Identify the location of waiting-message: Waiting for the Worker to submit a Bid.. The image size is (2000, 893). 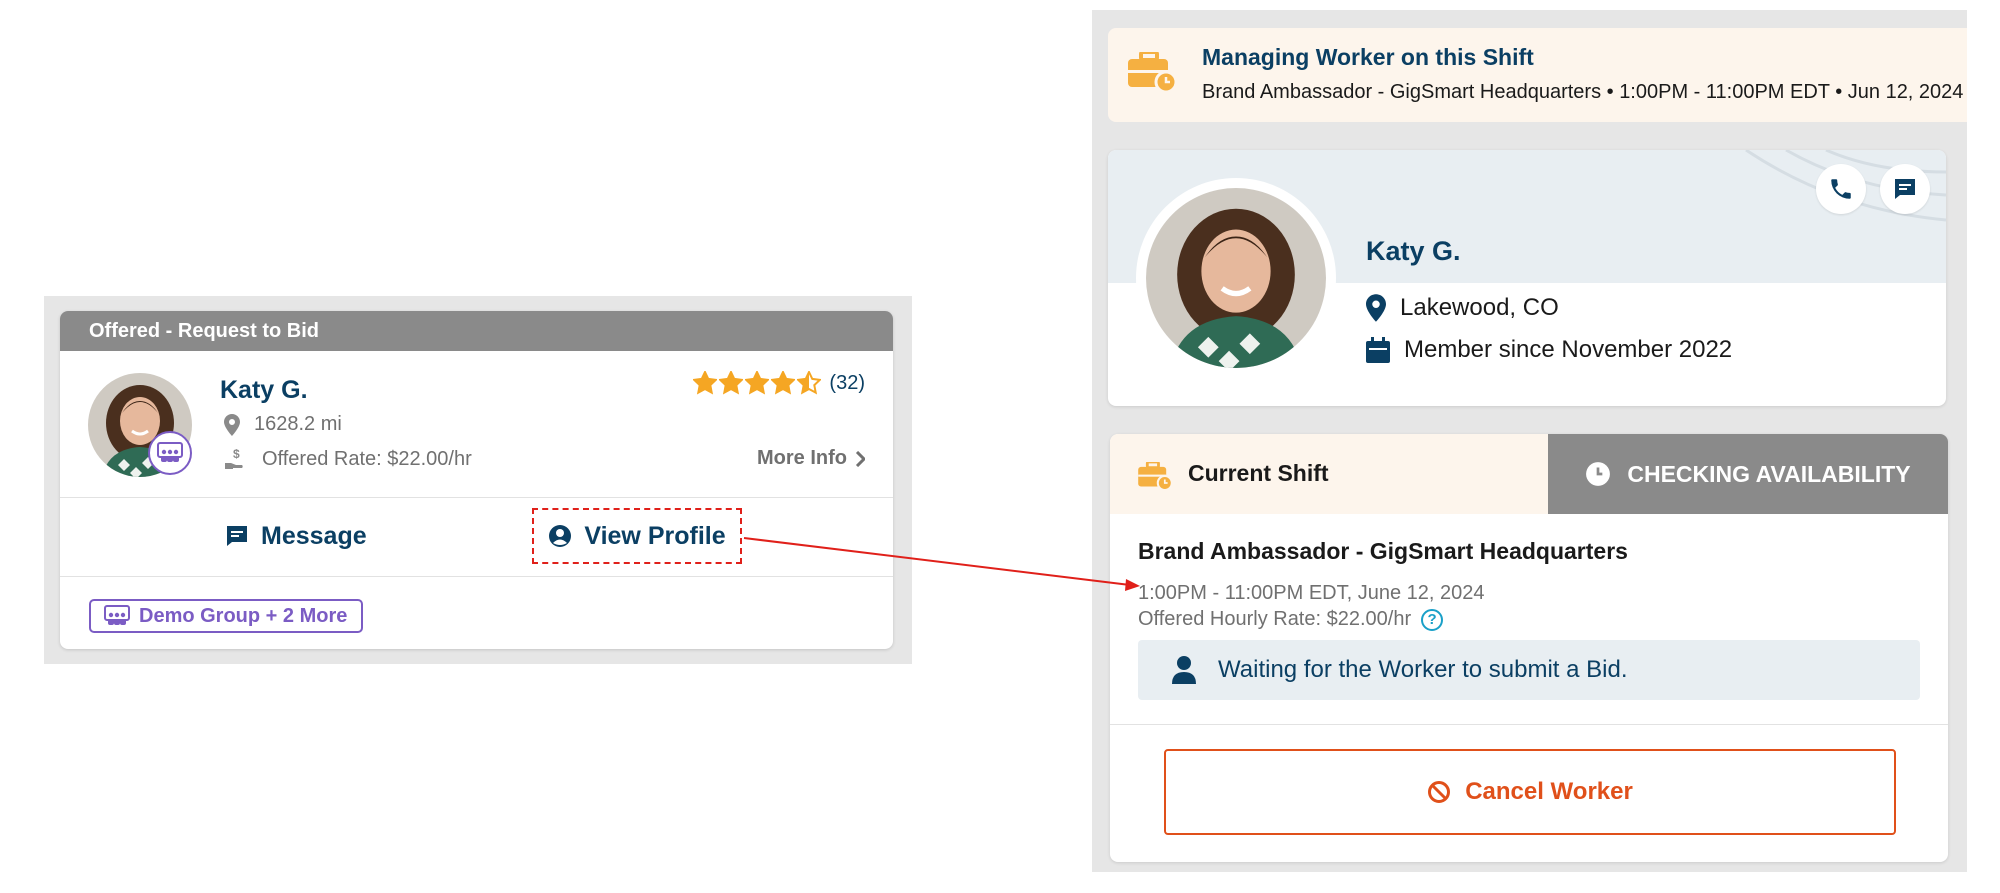
(1423, 669).